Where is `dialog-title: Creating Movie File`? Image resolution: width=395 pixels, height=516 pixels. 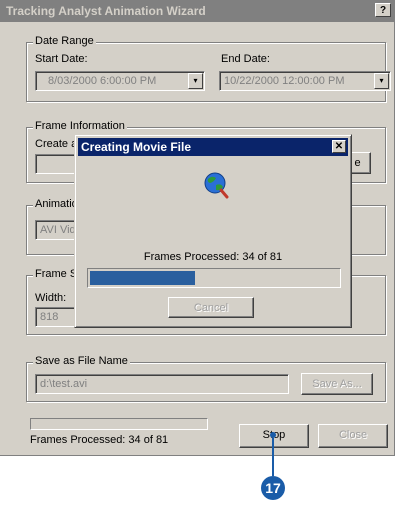
dialog-title: Creating Movie File is located at coordinates (136, 147).